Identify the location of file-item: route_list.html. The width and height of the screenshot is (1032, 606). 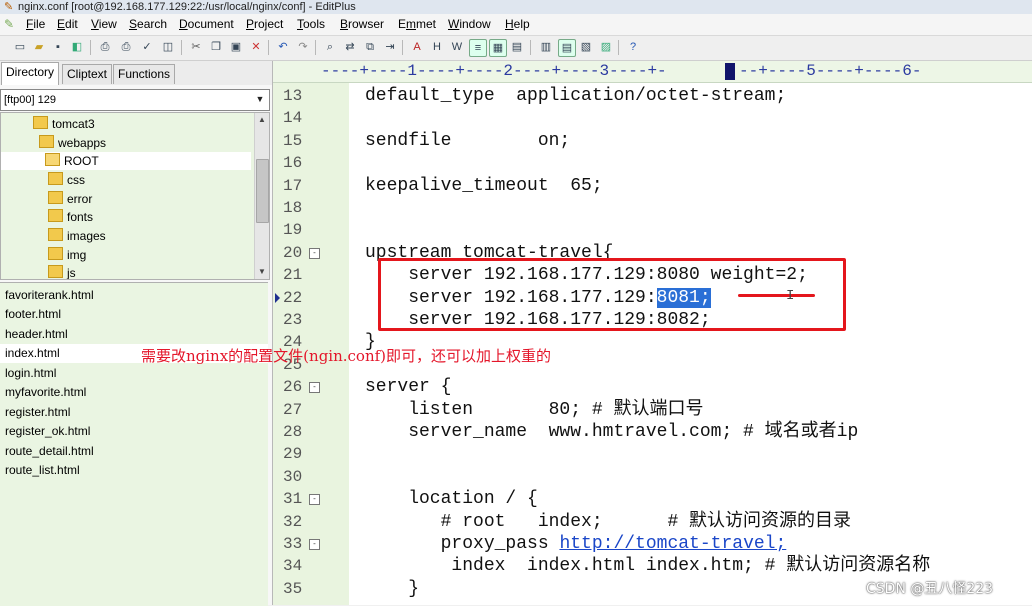
(134, 470).